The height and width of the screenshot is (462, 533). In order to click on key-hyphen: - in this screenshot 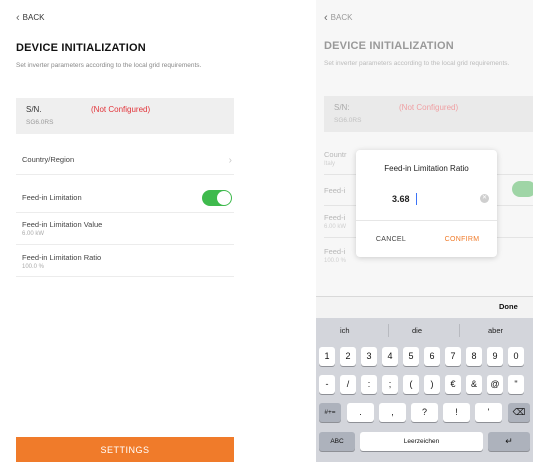, I will do `click(327, 384)`.